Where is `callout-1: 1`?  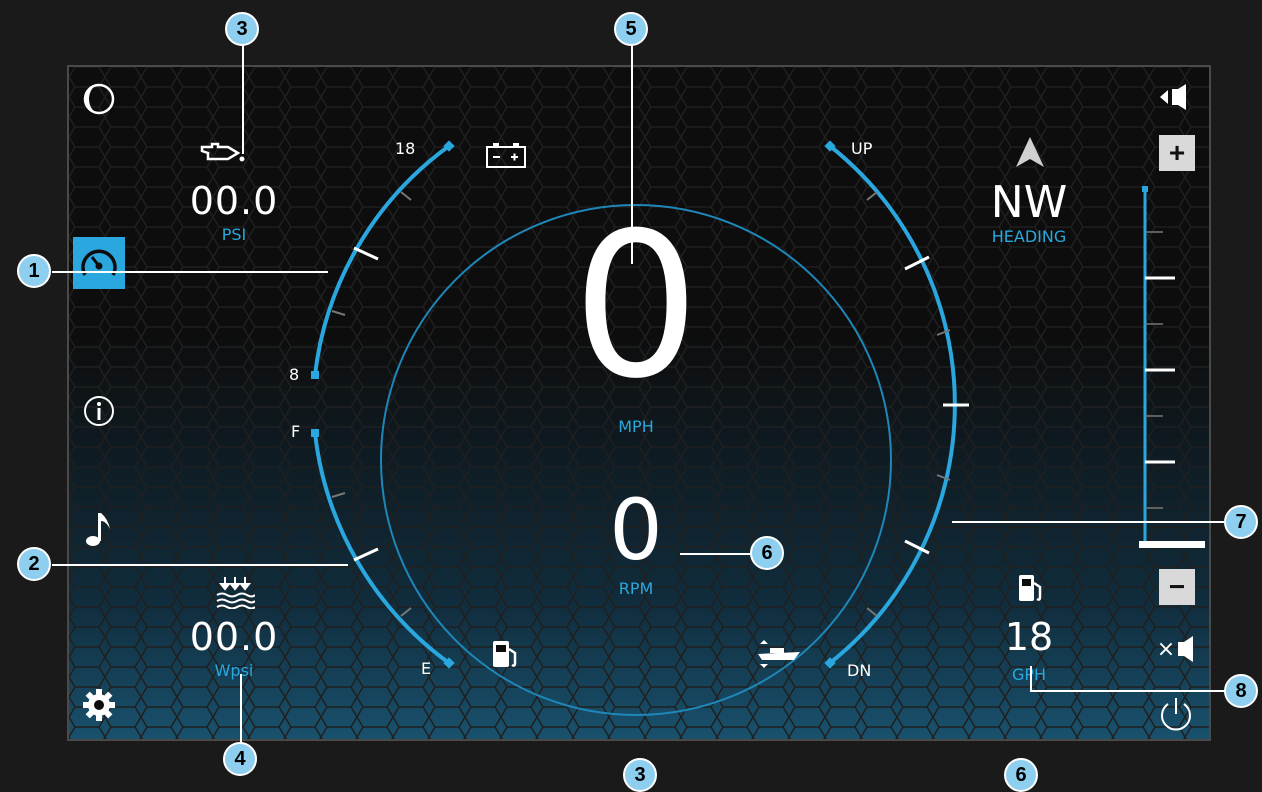
callout-1: 1 is located at coordinates (34, 271).